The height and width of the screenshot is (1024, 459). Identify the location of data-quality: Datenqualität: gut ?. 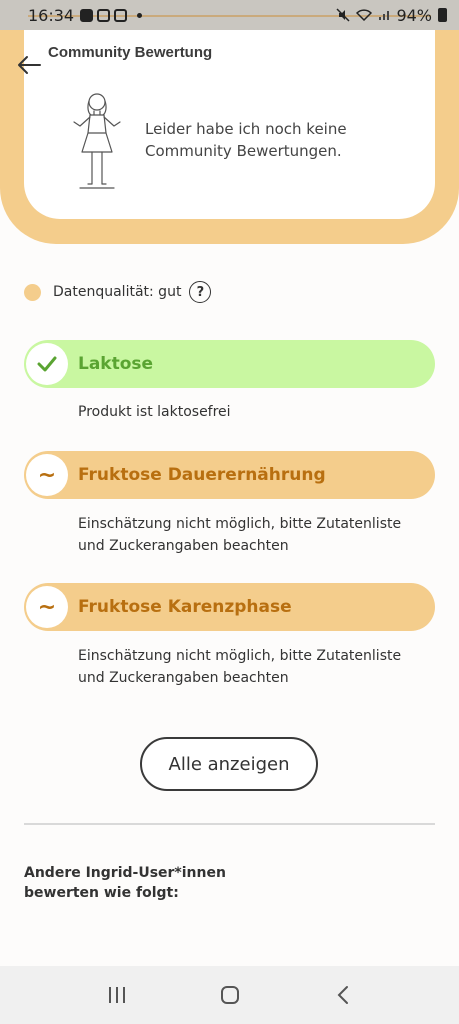
(118, 292).